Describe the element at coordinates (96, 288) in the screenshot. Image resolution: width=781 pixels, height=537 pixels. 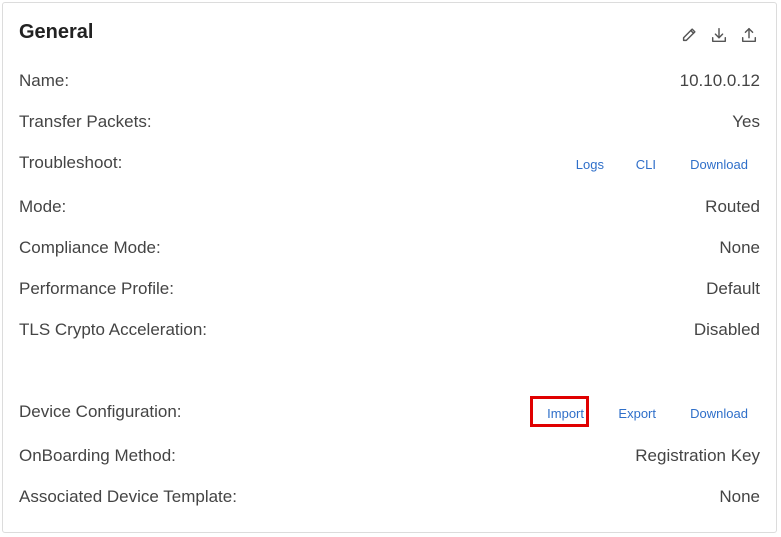
I see `performance-profile-label: Performance Profile:` at that location.